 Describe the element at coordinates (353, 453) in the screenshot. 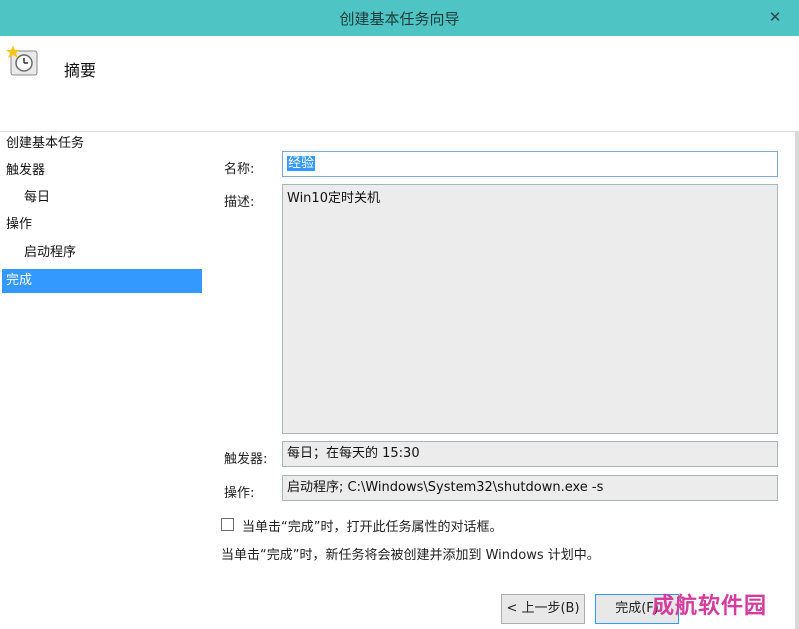

I see `trigger-value: 每日；在每天的 15:30` at that location.